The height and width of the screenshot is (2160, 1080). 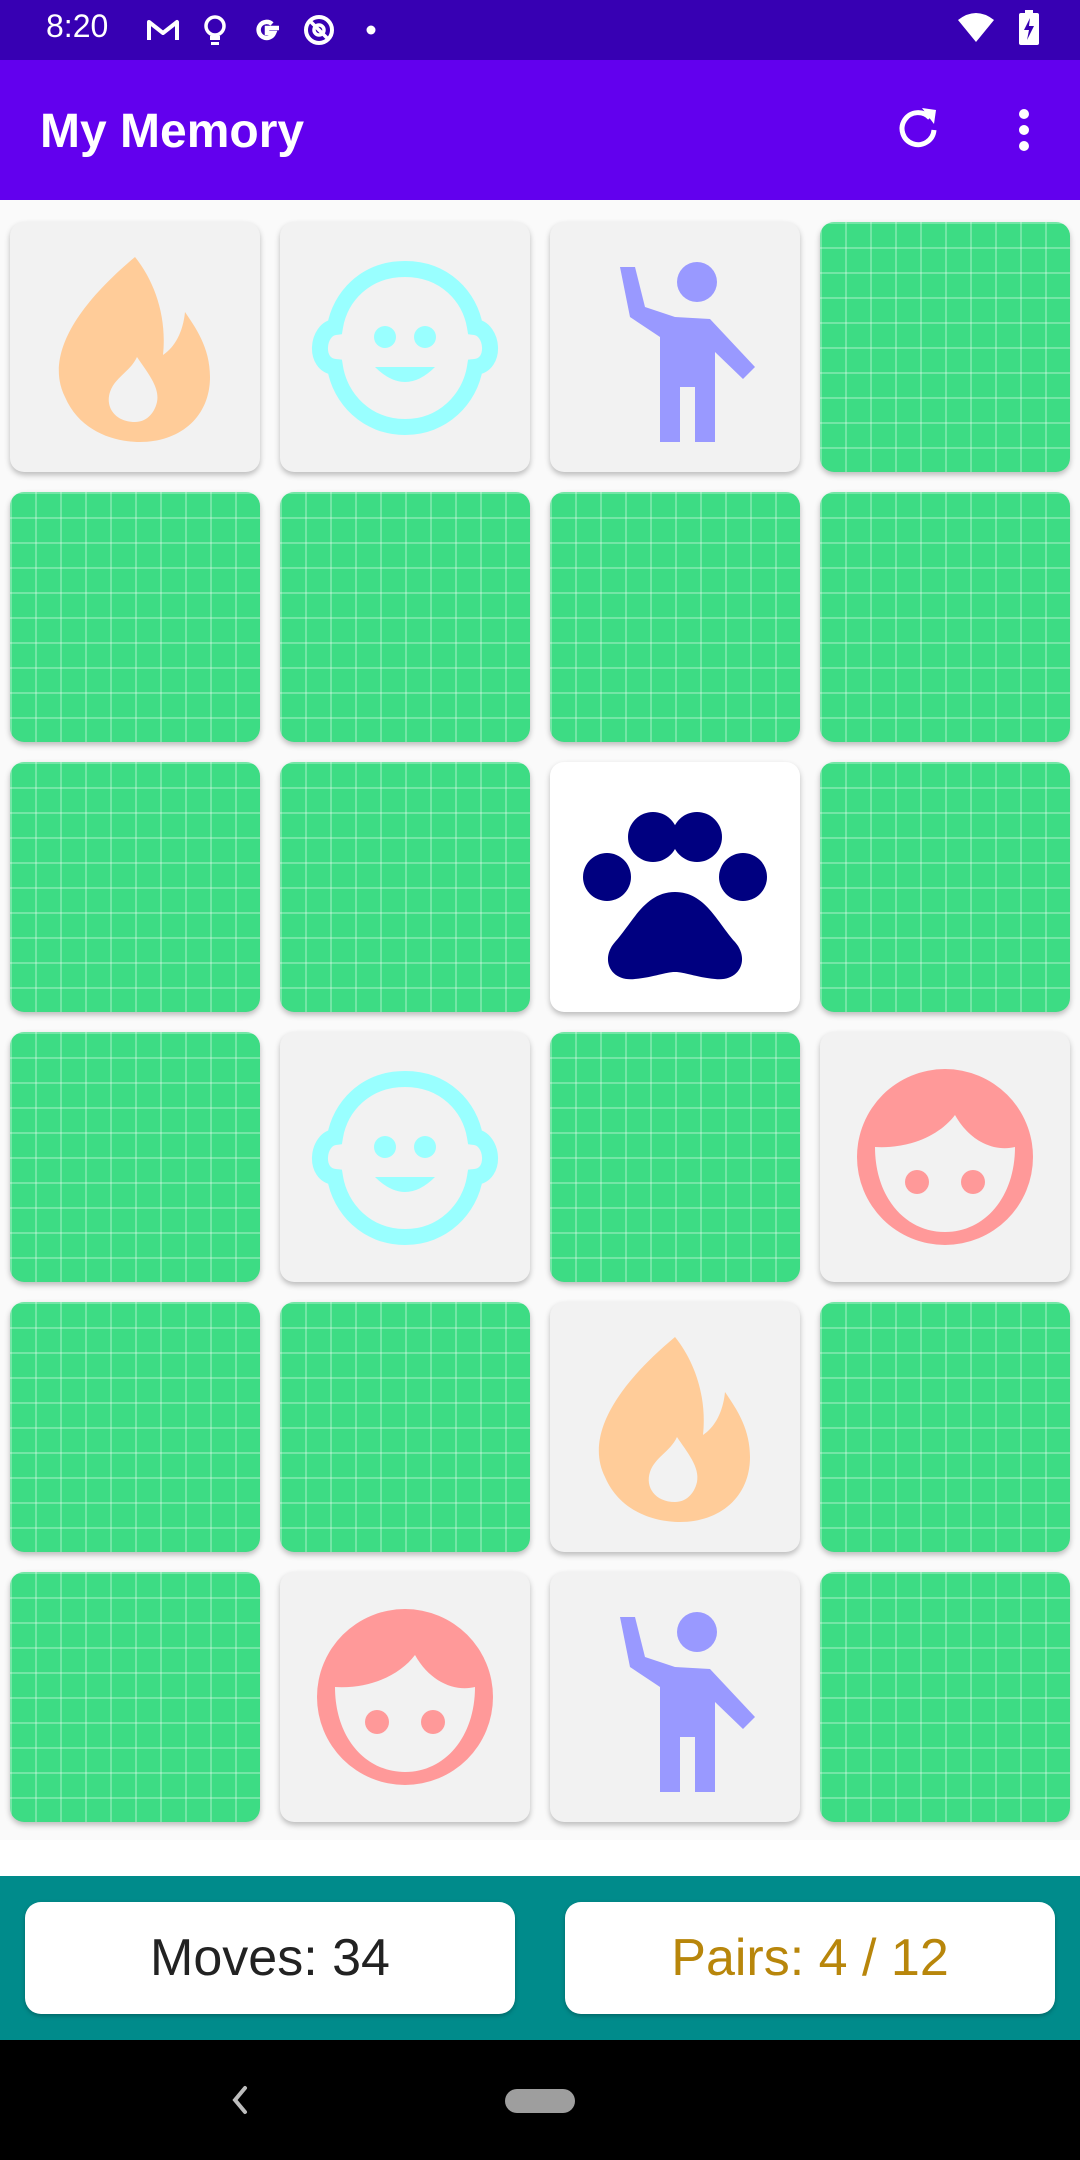 I want to click on navigation-bar, so click(x=540, y=2100).